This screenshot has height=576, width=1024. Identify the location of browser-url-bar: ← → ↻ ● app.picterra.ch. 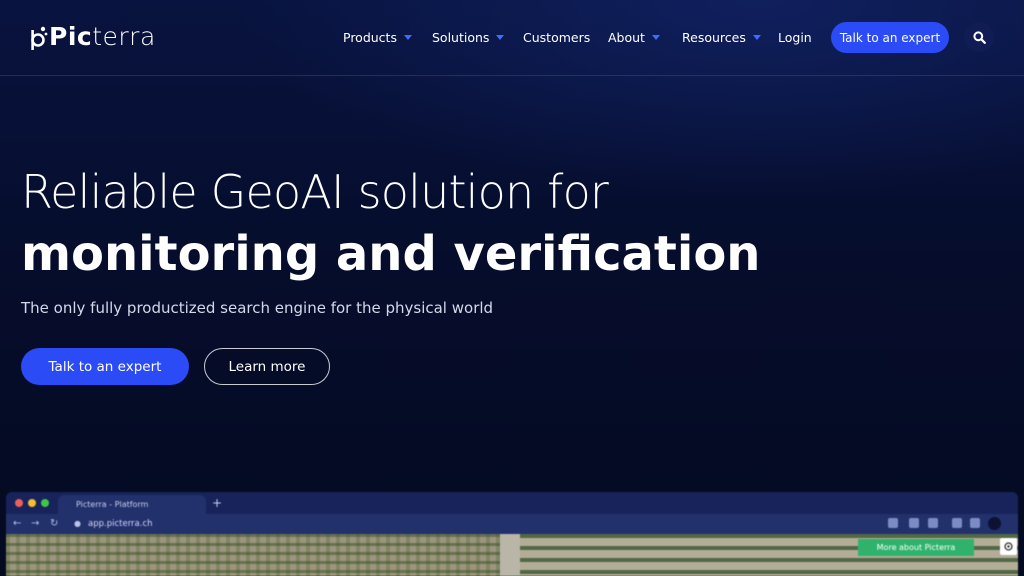
(512, 524).